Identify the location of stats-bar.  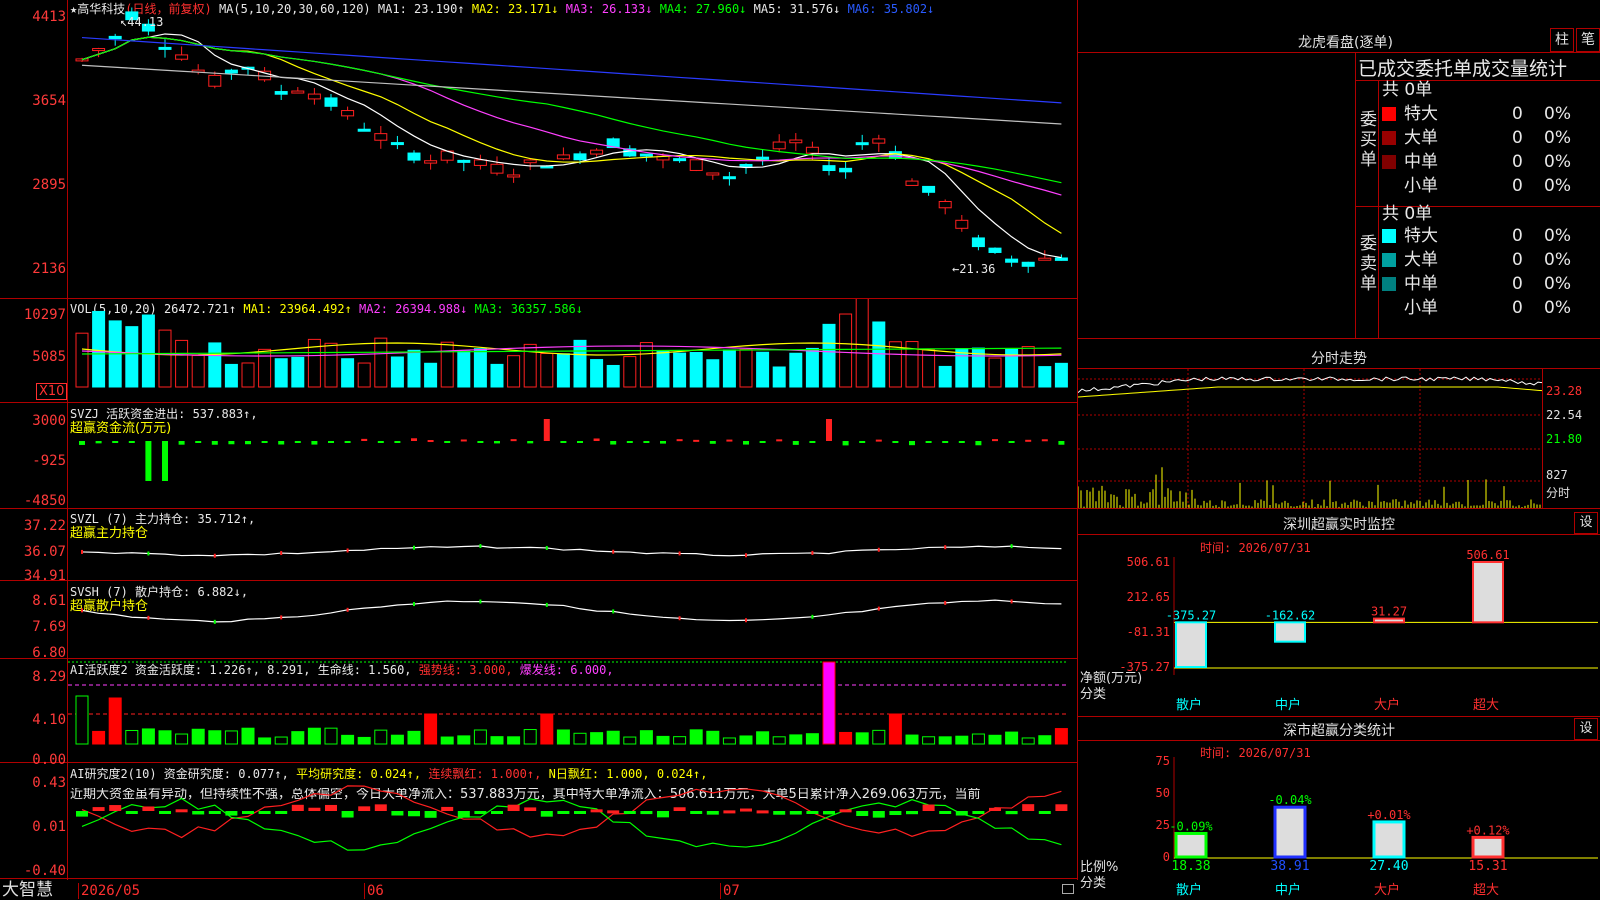
(1290, 832).